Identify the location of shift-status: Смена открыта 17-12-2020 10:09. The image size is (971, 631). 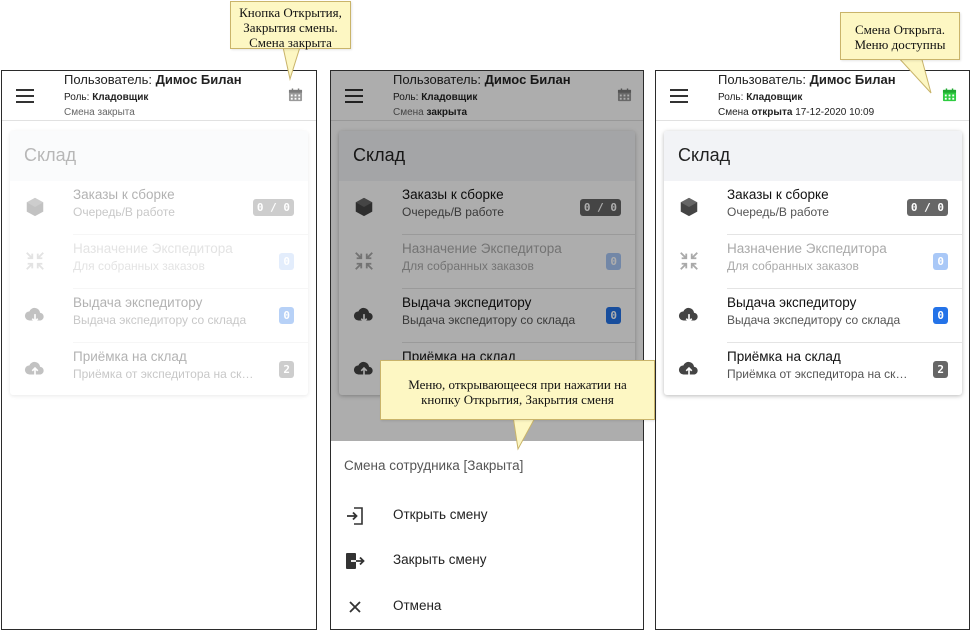
(796, 112).